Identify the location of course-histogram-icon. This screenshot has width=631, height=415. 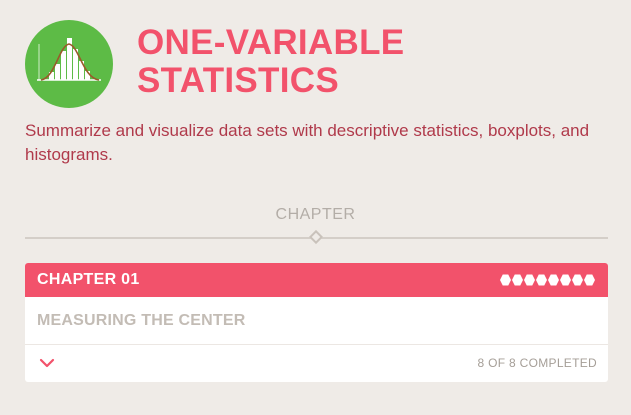
(69, 64).